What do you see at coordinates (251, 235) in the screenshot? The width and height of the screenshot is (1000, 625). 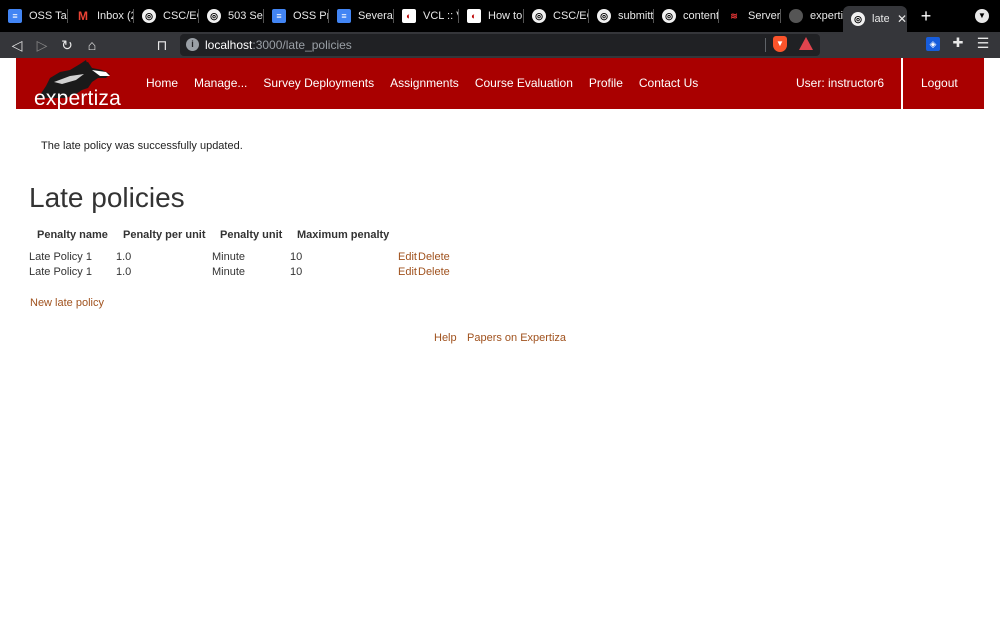 I see `column-header: Penalty unit` at bounding box center [251, 235].